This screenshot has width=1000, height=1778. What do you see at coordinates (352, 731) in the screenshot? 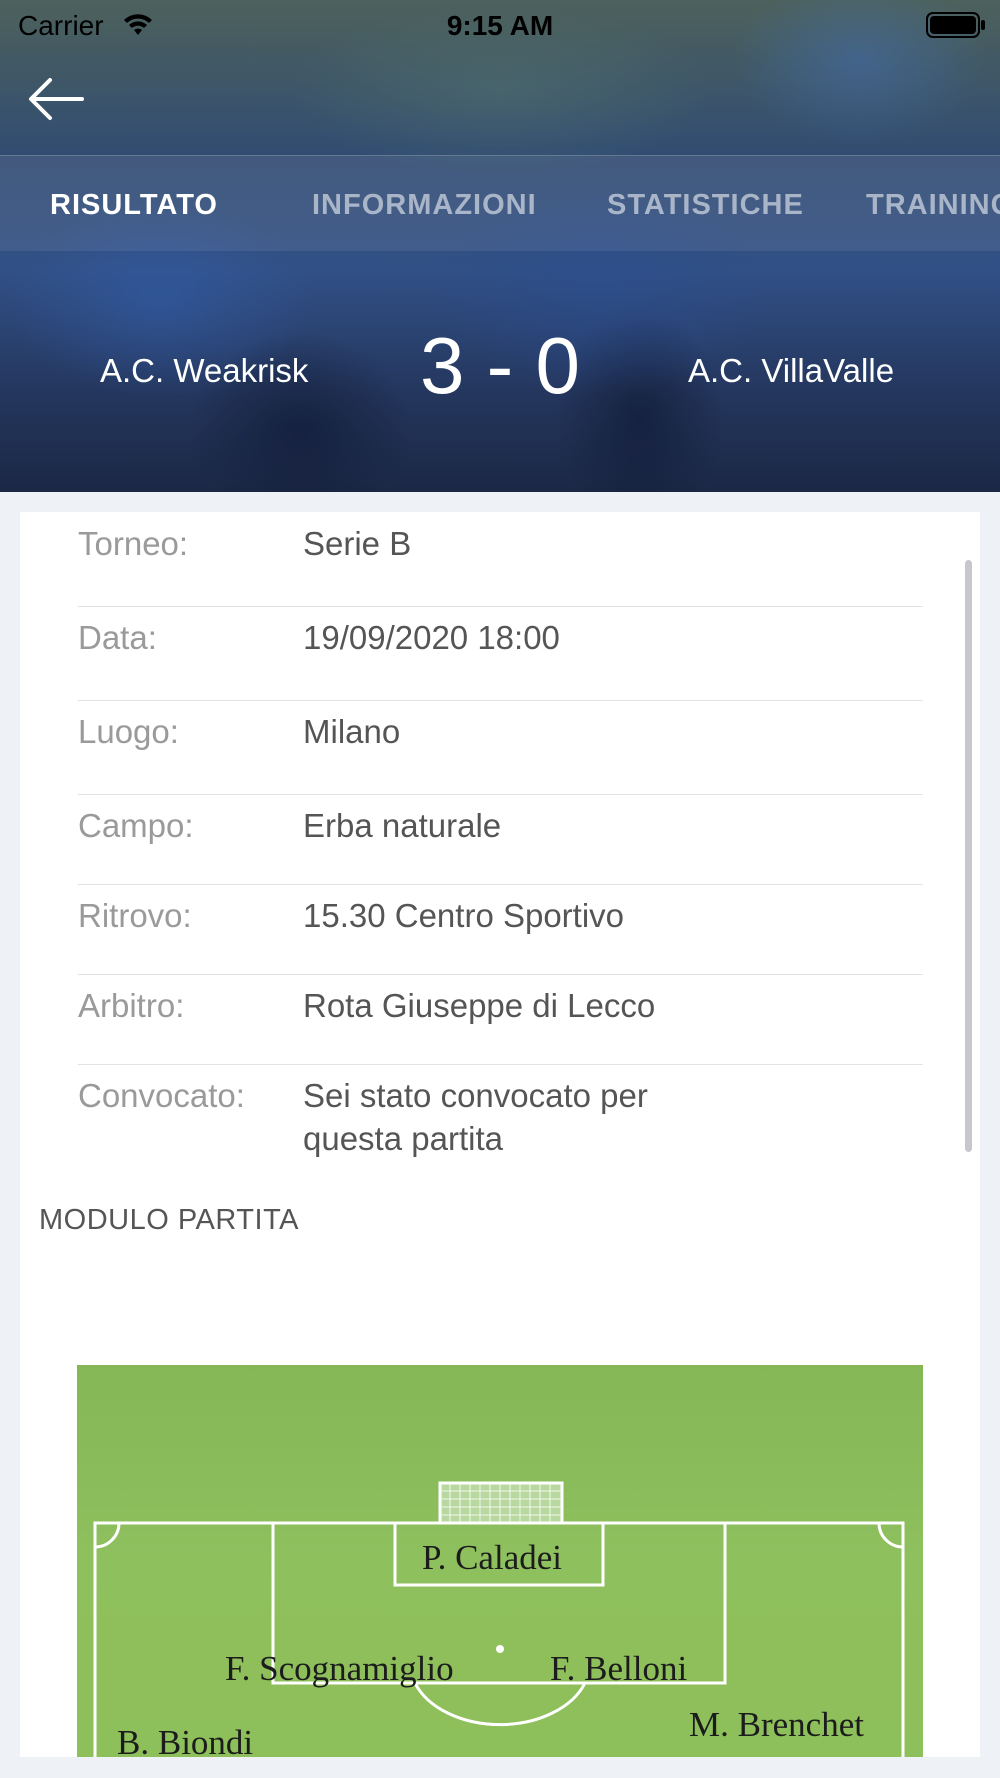
I see `detail-value: Milano` at bounding box center [352, 731].